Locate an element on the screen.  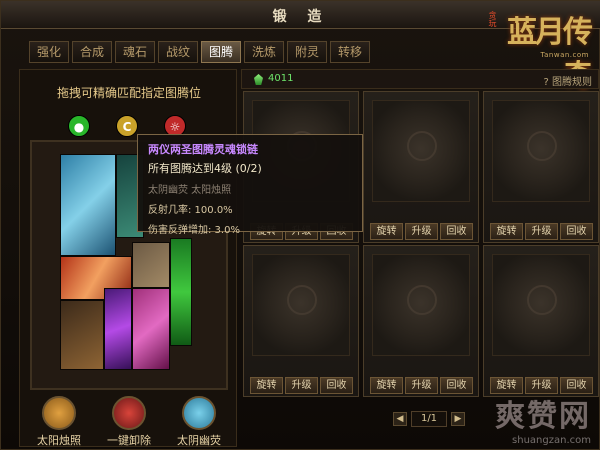
moon-icon is located at coordinates (199, 413).